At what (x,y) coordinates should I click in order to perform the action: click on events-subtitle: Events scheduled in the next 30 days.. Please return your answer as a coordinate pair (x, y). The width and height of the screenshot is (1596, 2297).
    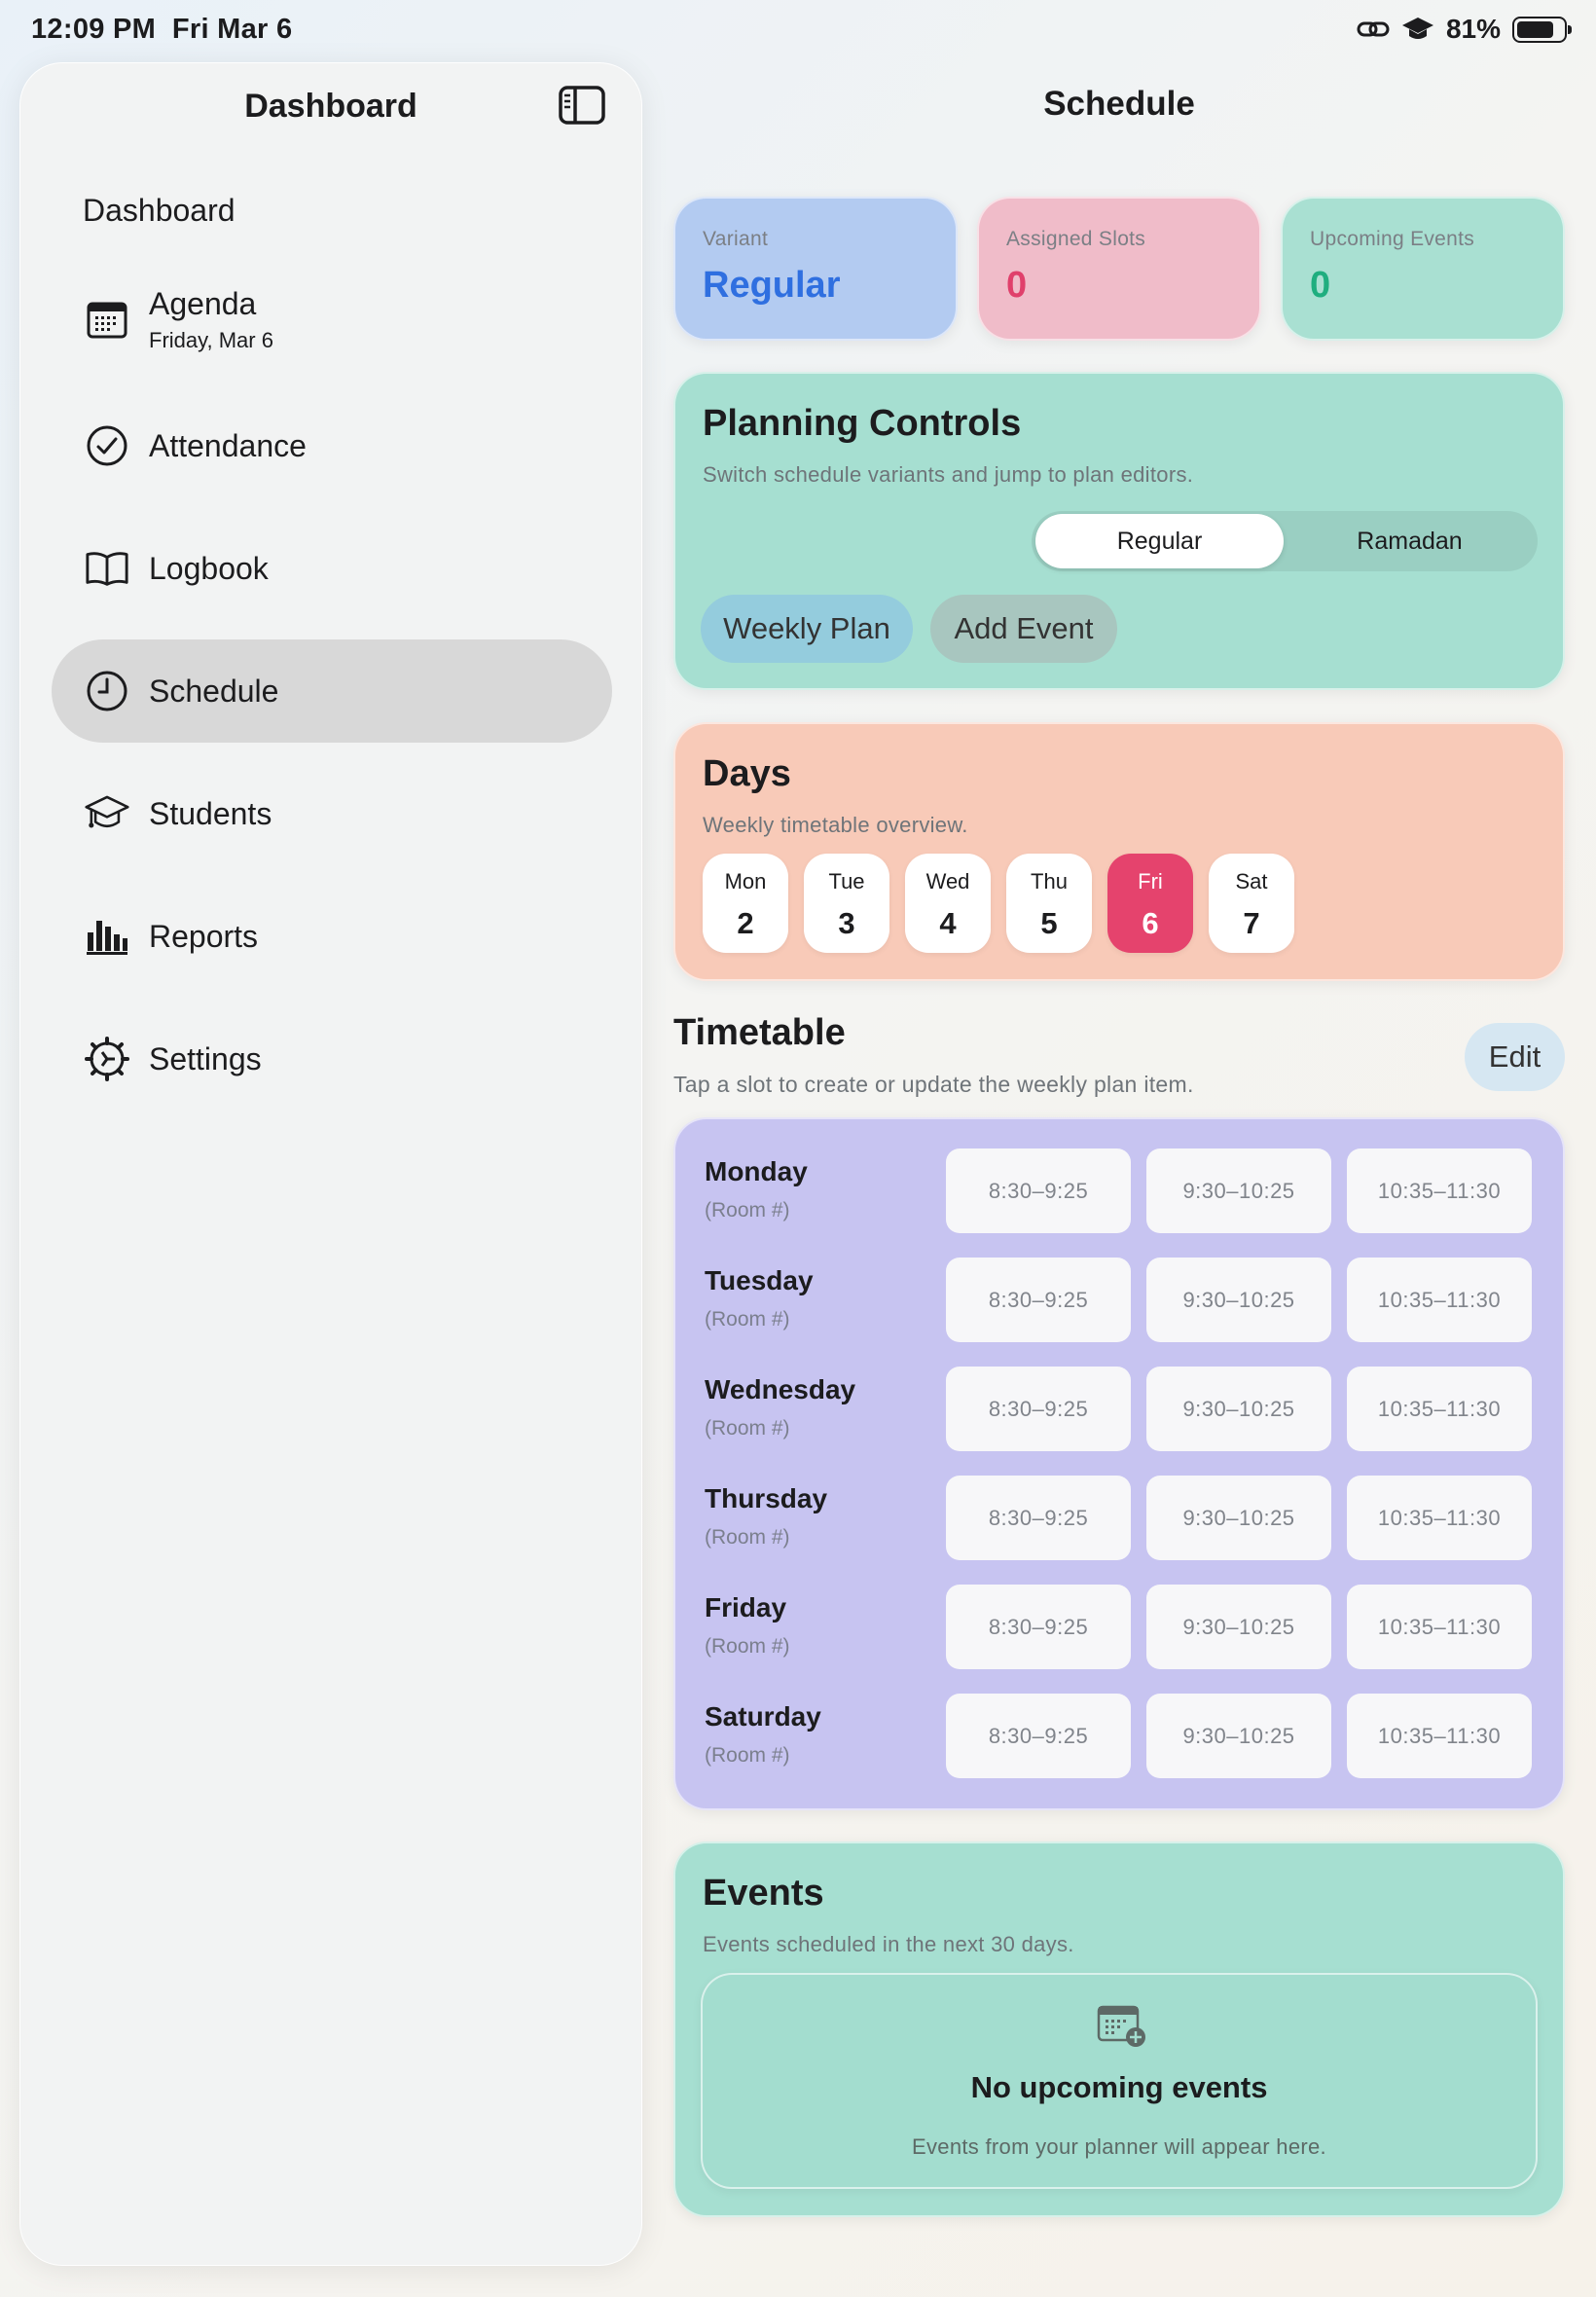
    Looking at the image, I should click on (888, 1944).